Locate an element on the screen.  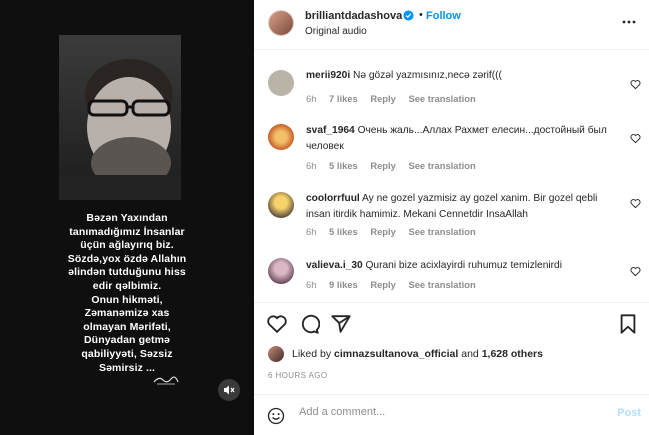
caption-line: Onun hikməti, is located at coordinates (127, 299).